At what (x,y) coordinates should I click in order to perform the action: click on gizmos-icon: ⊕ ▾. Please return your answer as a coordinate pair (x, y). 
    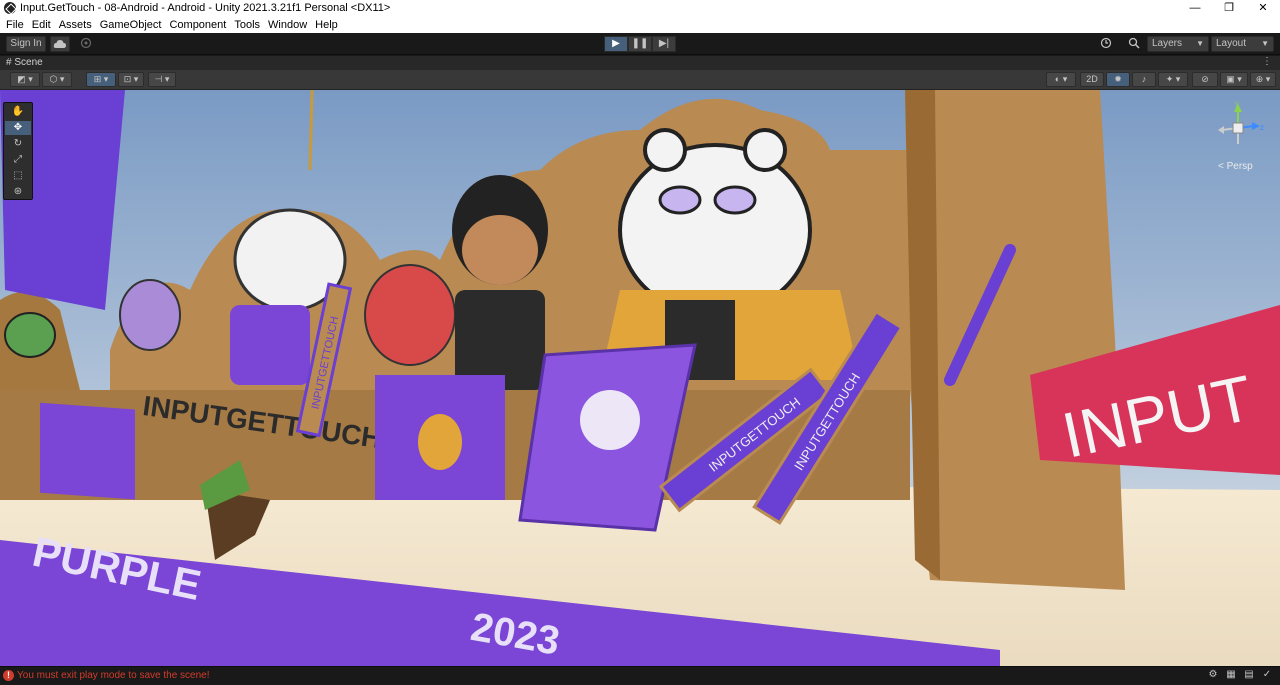
    Looking at the image, I should click on (1263, 79).